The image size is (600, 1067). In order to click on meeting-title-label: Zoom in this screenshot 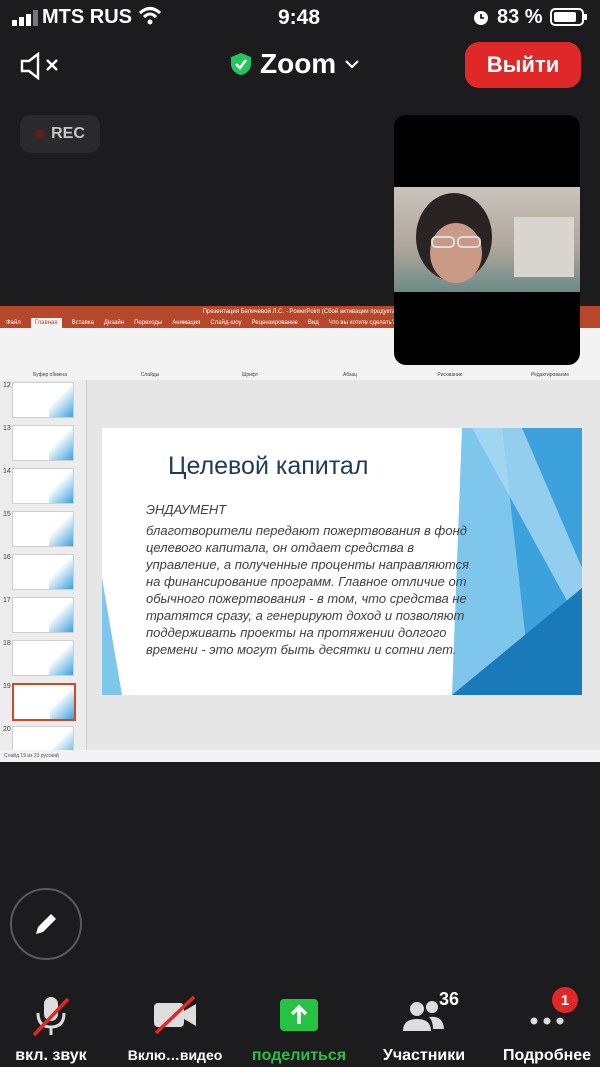, I will do `click(298, 63)`.